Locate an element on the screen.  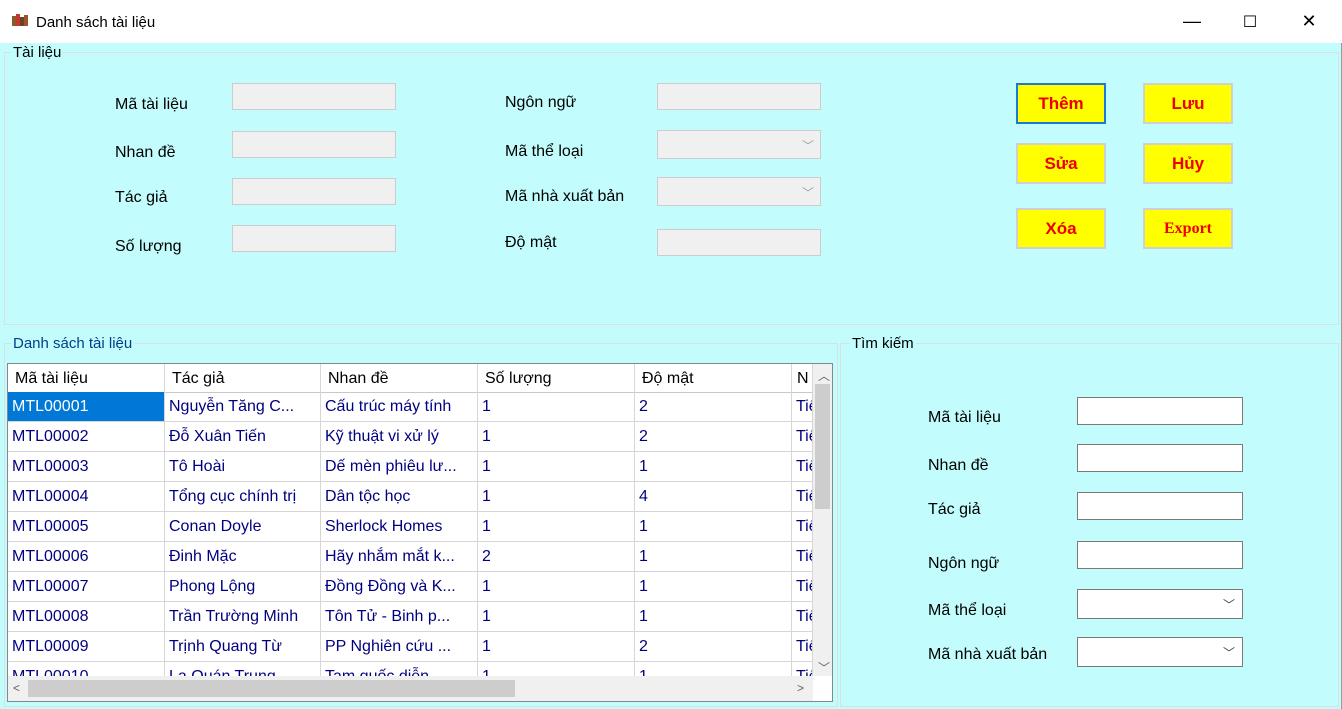
column-header: Nhan đề is located at coordinates (399, 378).